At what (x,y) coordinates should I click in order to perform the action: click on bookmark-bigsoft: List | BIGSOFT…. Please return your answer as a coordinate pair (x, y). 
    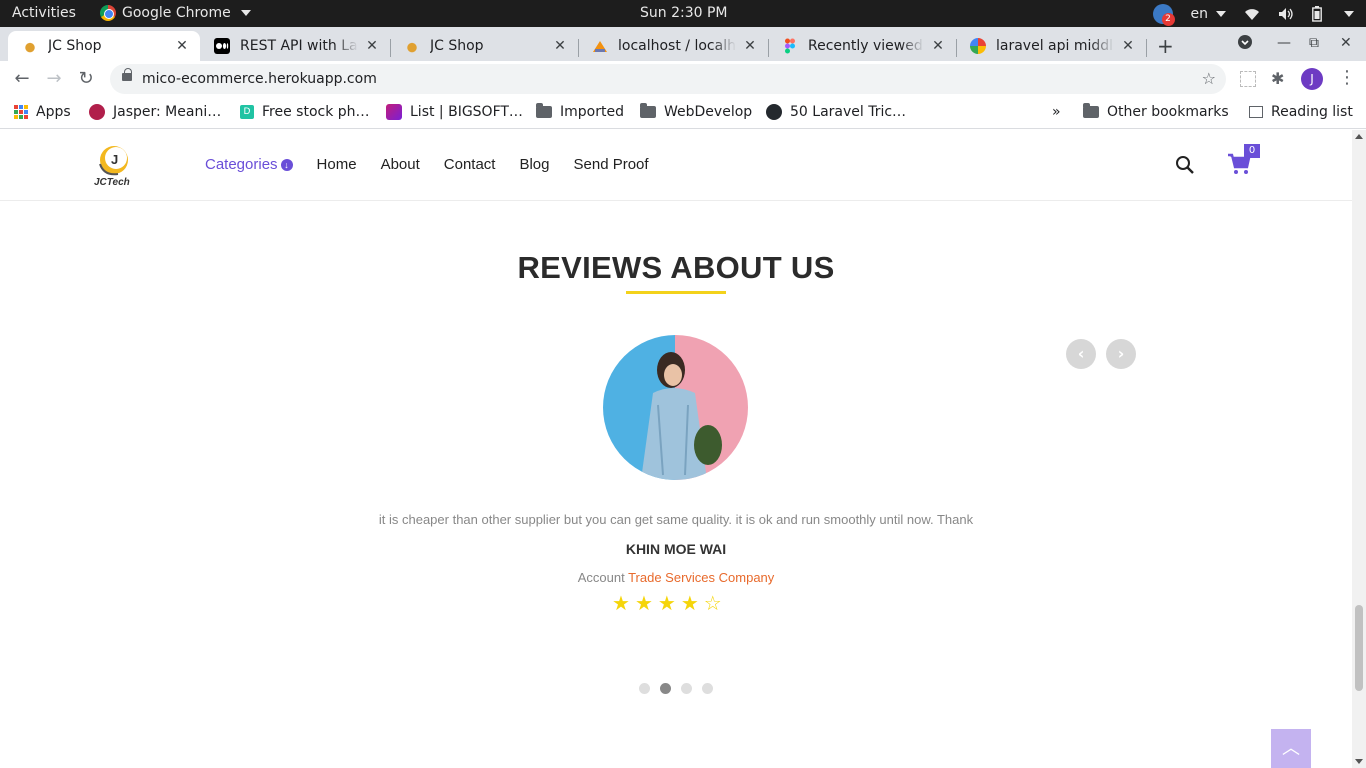
    Looking at the image, I should click on (454, 112).